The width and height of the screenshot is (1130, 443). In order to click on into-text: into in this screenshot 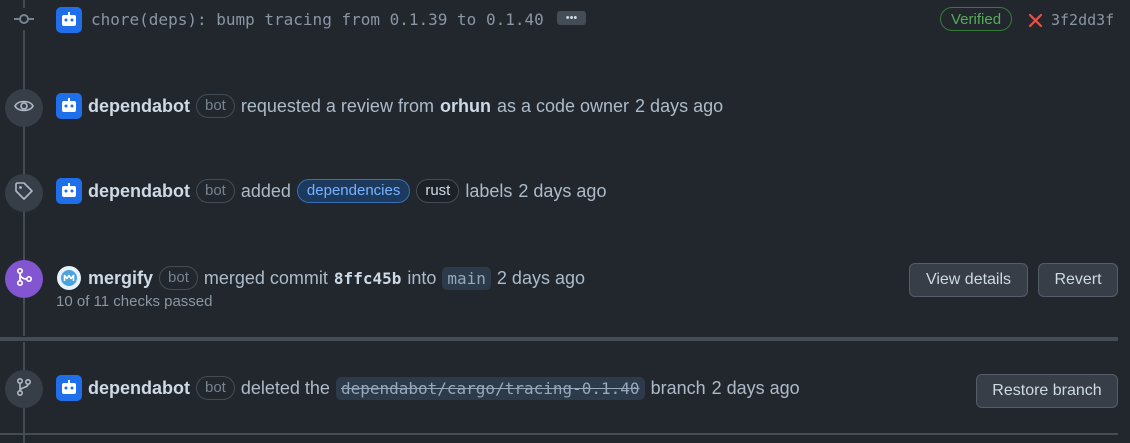, I will do `click(422, 277)`.